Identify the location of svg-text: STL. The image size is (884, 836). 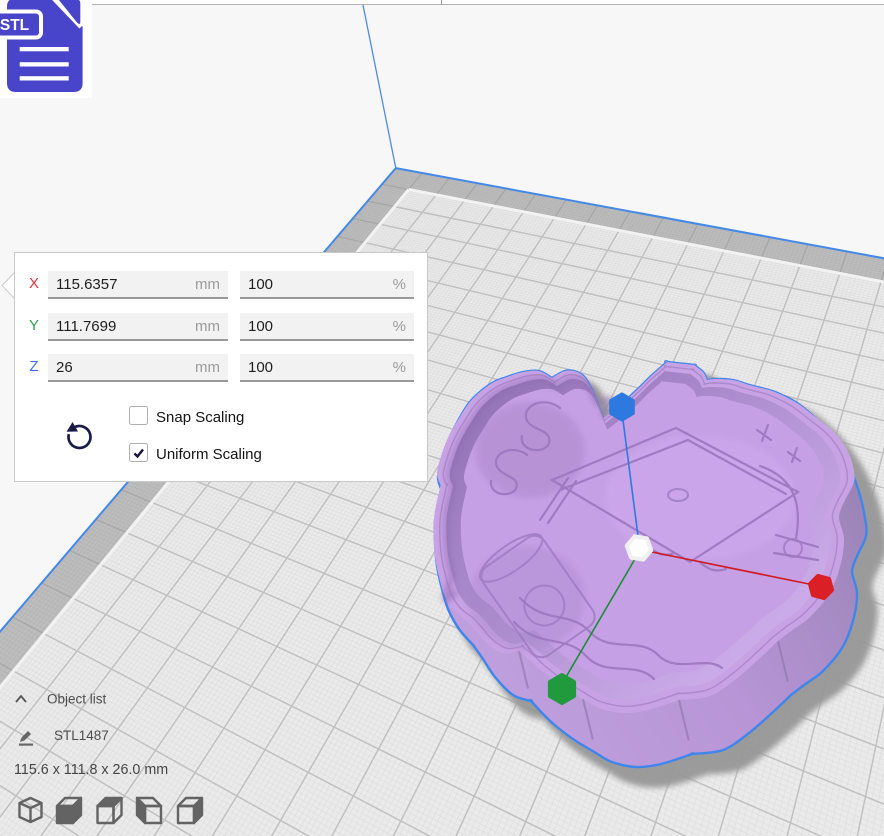
(14, 25).